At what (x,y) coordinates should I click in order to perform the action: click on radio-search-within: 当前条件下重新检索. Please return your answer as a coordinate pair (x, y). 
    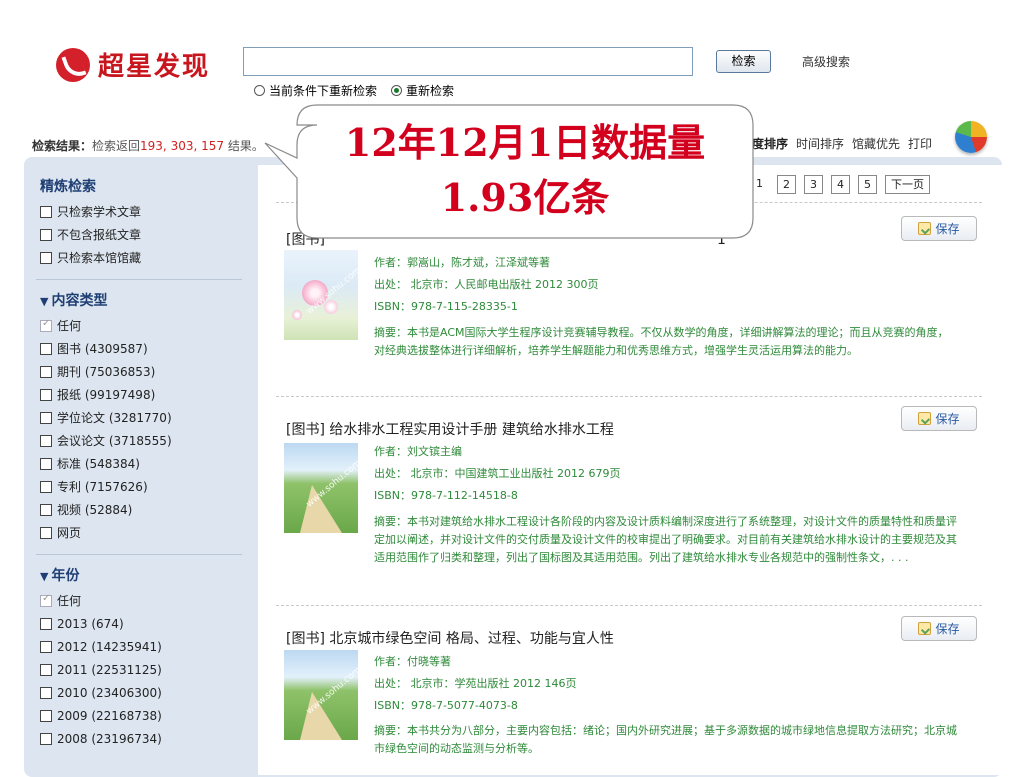
    Looking at the image, I should click on (315, 90).